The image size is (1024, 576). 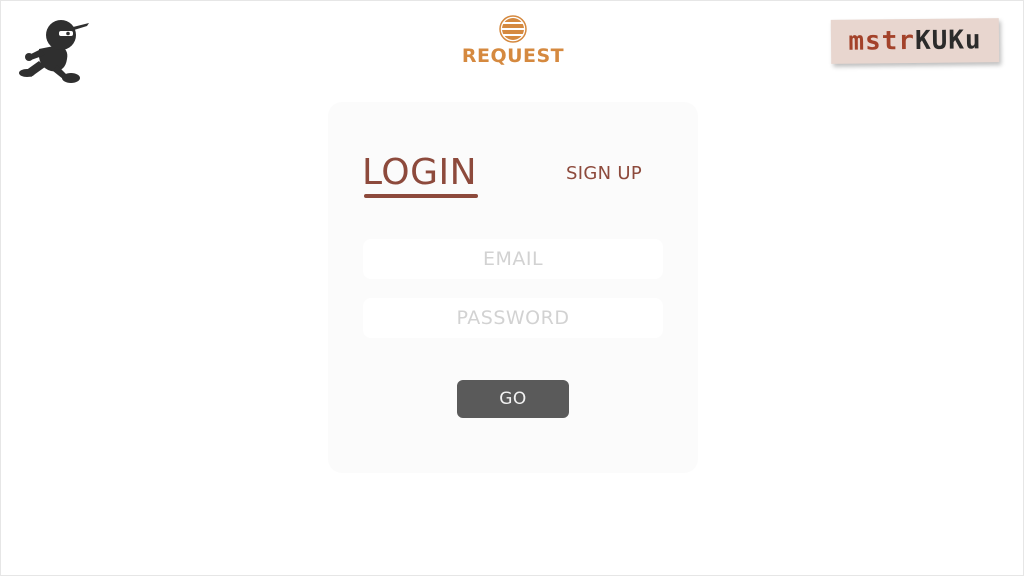 What do you see at coordinates (513, 56) in the screenshot?
I see `brand-name: REQUEST` at bounding box center [513, 56].